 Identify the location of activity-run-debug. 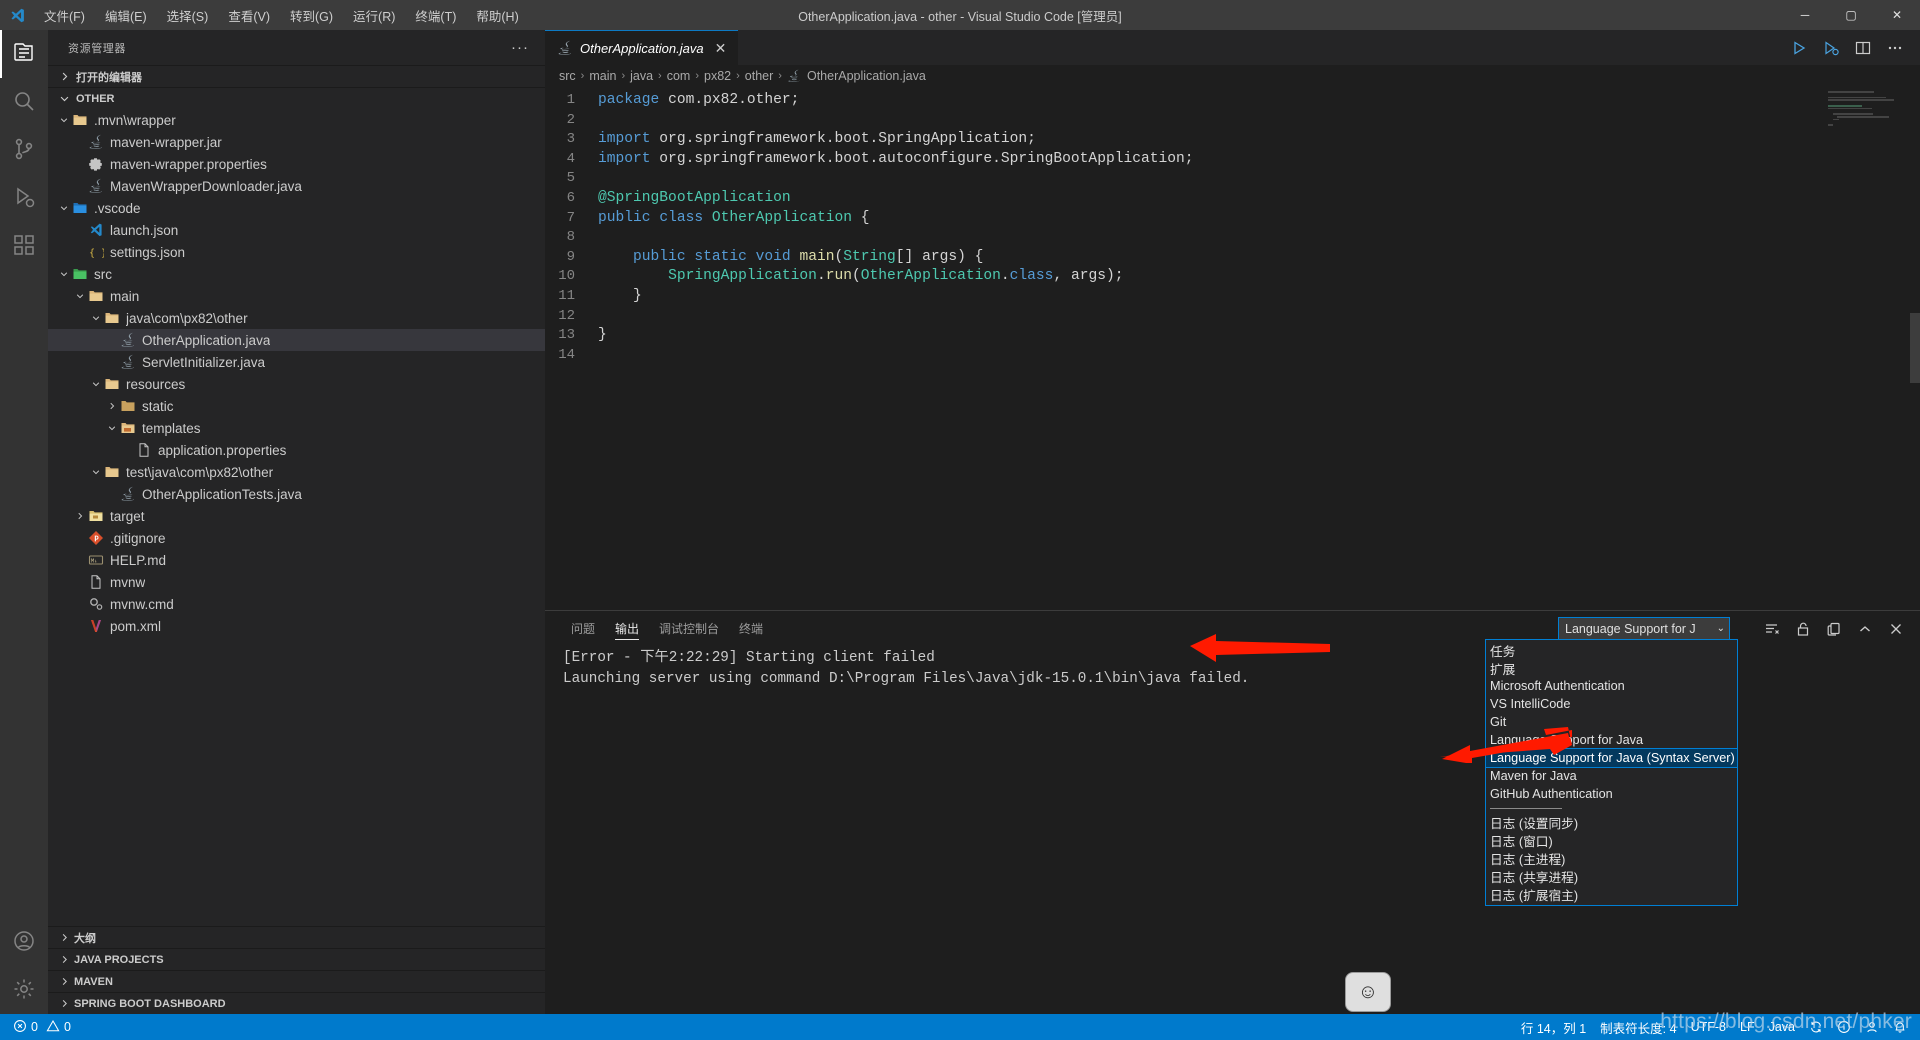
(24, 198).